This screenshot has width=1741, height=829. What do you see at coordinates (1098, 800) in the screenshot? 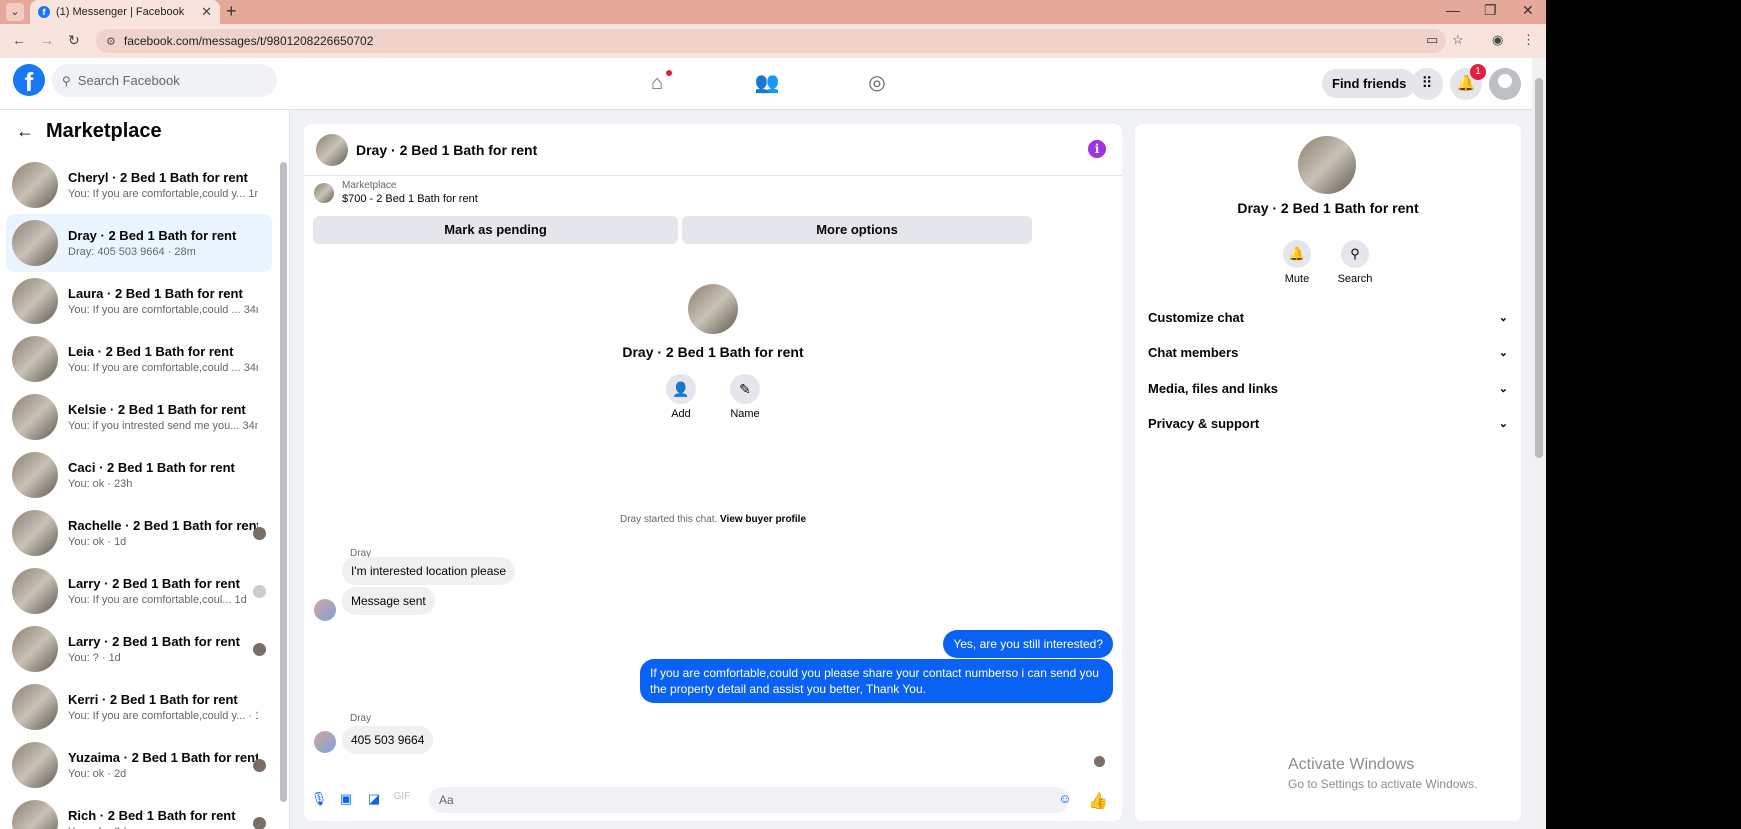
I see `like-thumb-icon: 👍` at bounding box center [1098, 800].